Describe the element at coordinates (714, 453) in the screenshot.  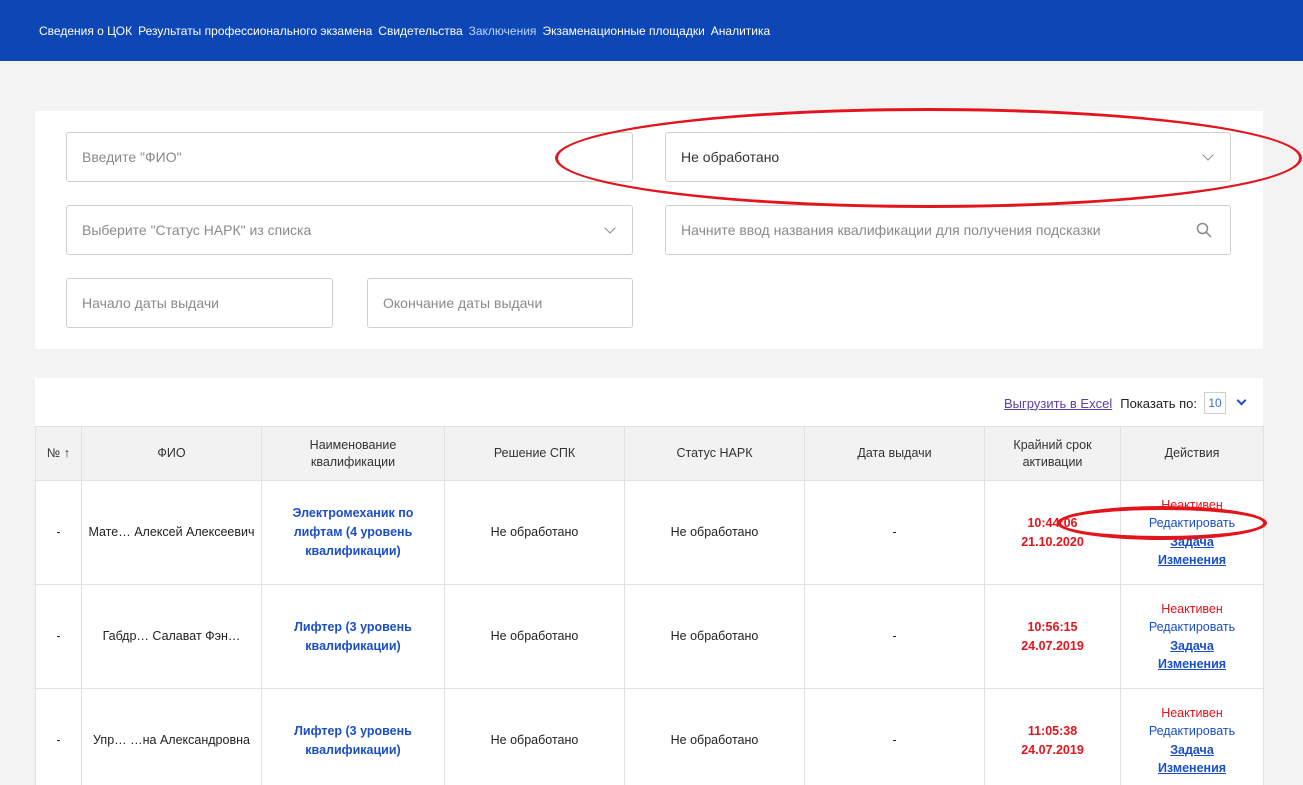
I see `column-header-nark: Статус НАРК` at that location.